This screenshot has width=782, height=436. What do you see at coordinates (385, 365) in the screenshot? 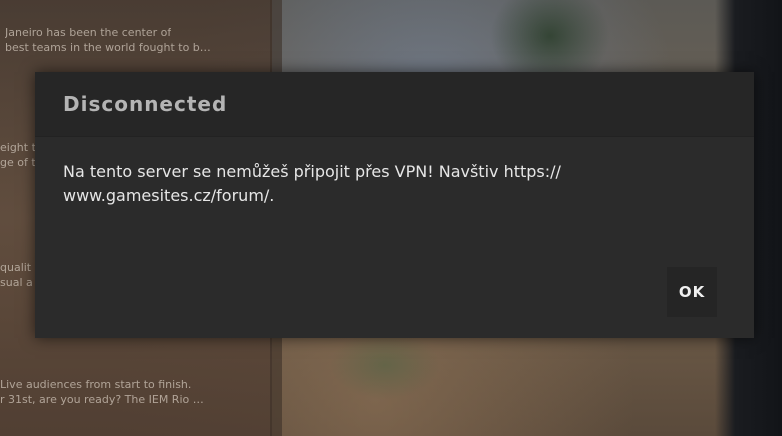
I see `background-bush` at bounding box center [385, 365].